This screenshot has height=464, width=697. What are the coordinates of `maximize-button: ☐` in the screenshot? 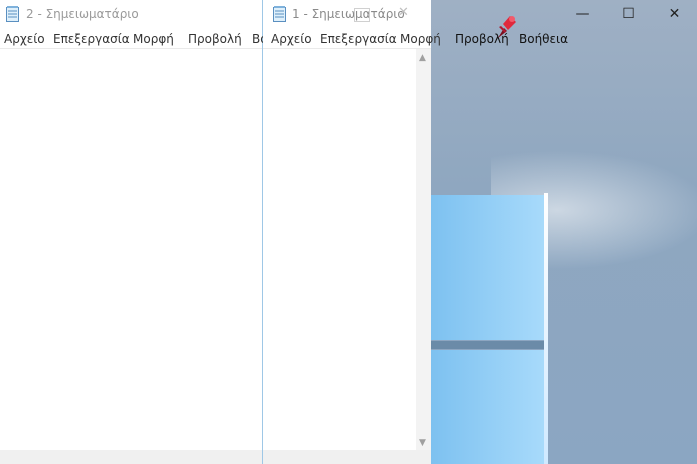 It's located at (628, 15).